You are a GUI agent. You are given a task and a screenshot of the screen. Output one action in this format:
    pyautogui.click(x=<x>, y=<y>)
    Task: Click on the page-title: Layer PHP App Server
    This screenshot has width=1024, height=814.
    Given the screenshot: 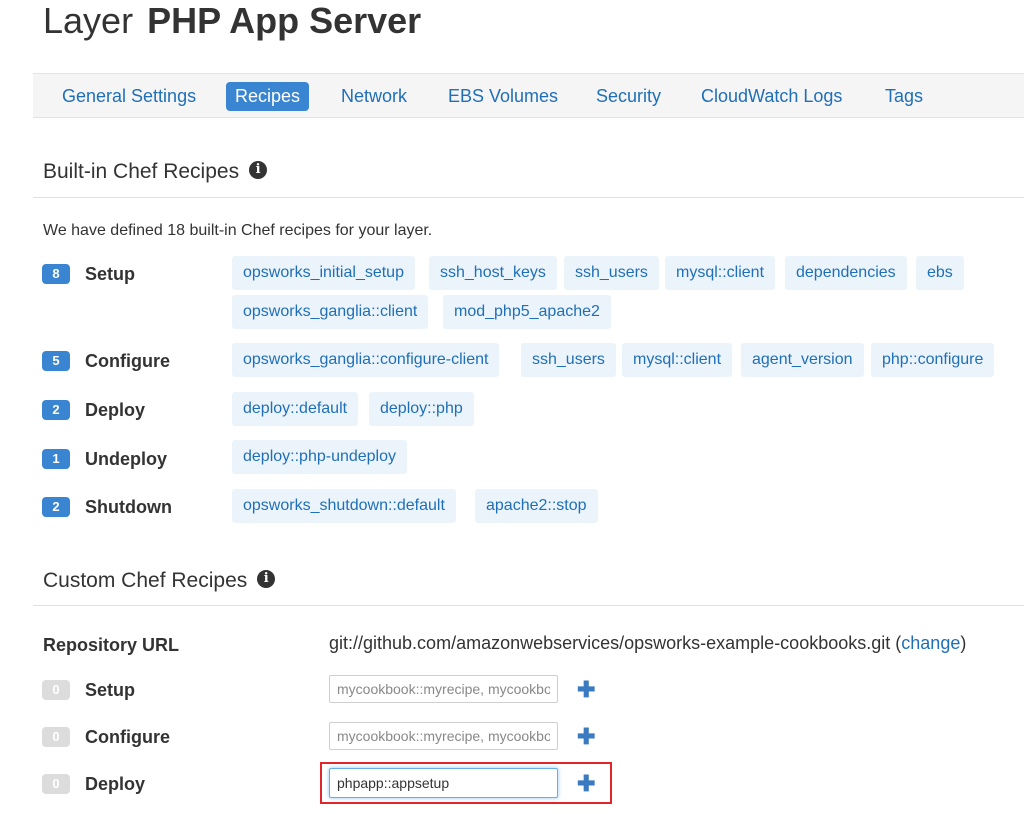 What is the action you would take?
    pyautogui.click(x=232, y=21)
    